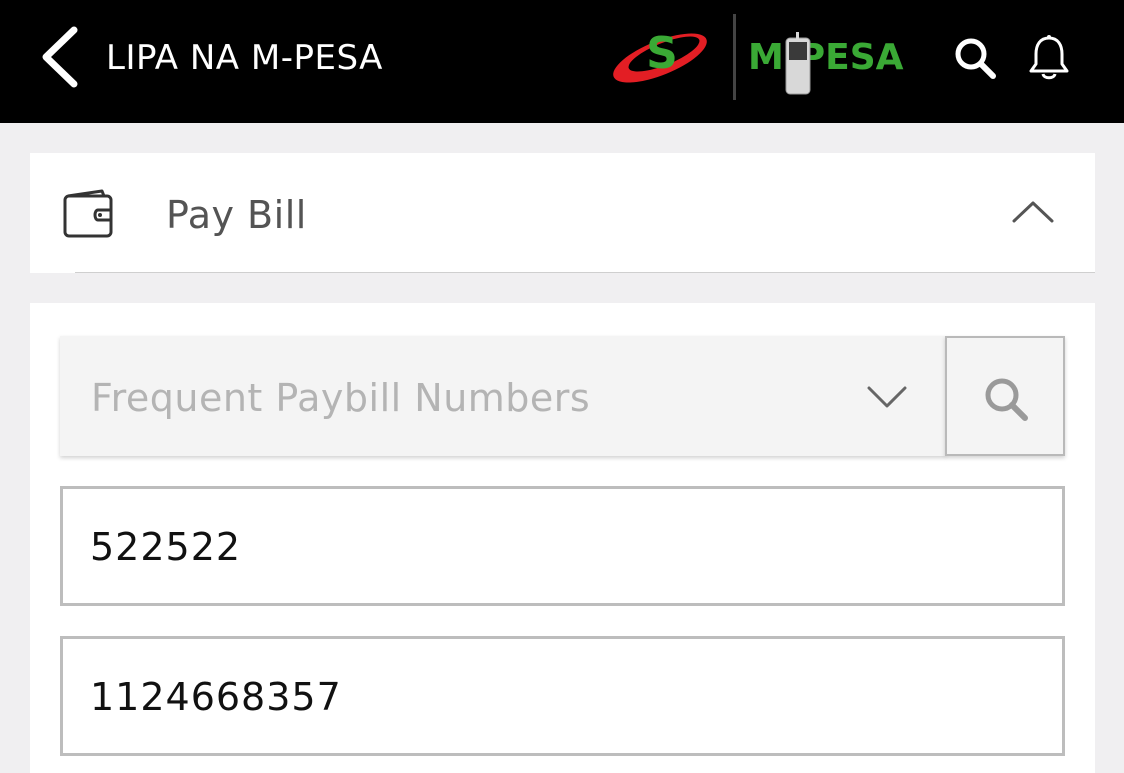 Image resolution: width=1124 pixels, height=773 pixels. Describe the element at coordinates (734, 57) in the screenshot. I see `logo-divider` at that location.